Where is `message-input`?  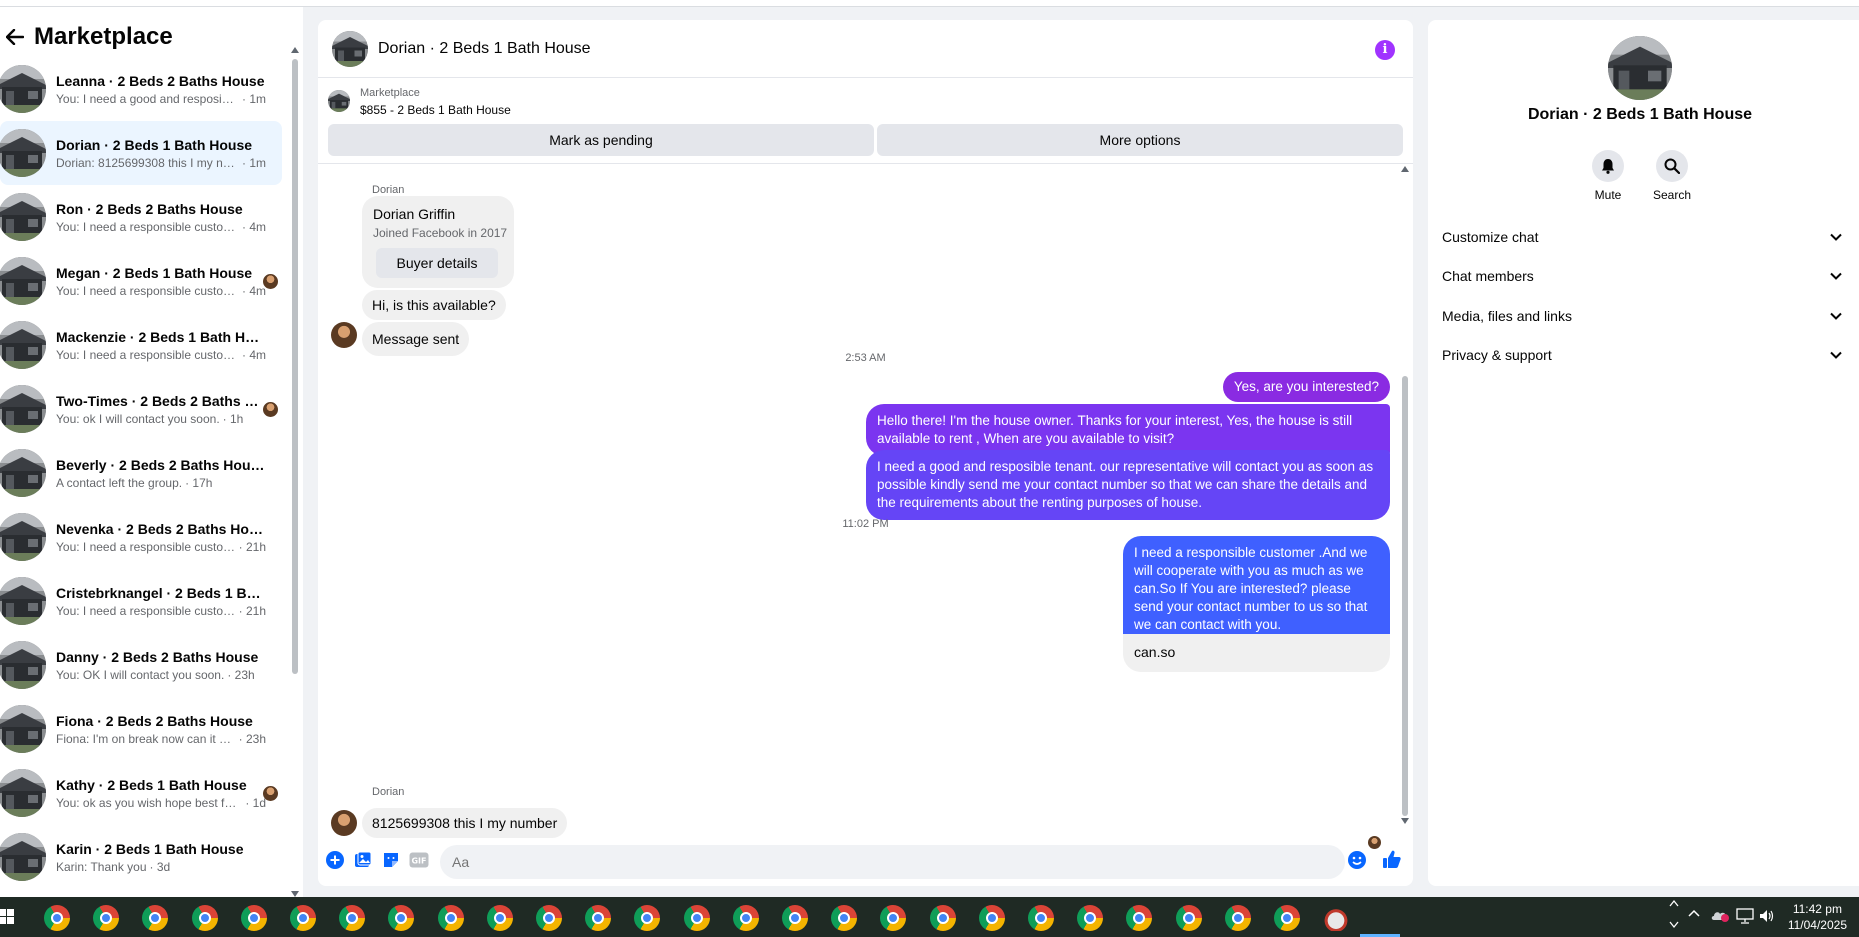
message-input is located at coordinates (892, 862).